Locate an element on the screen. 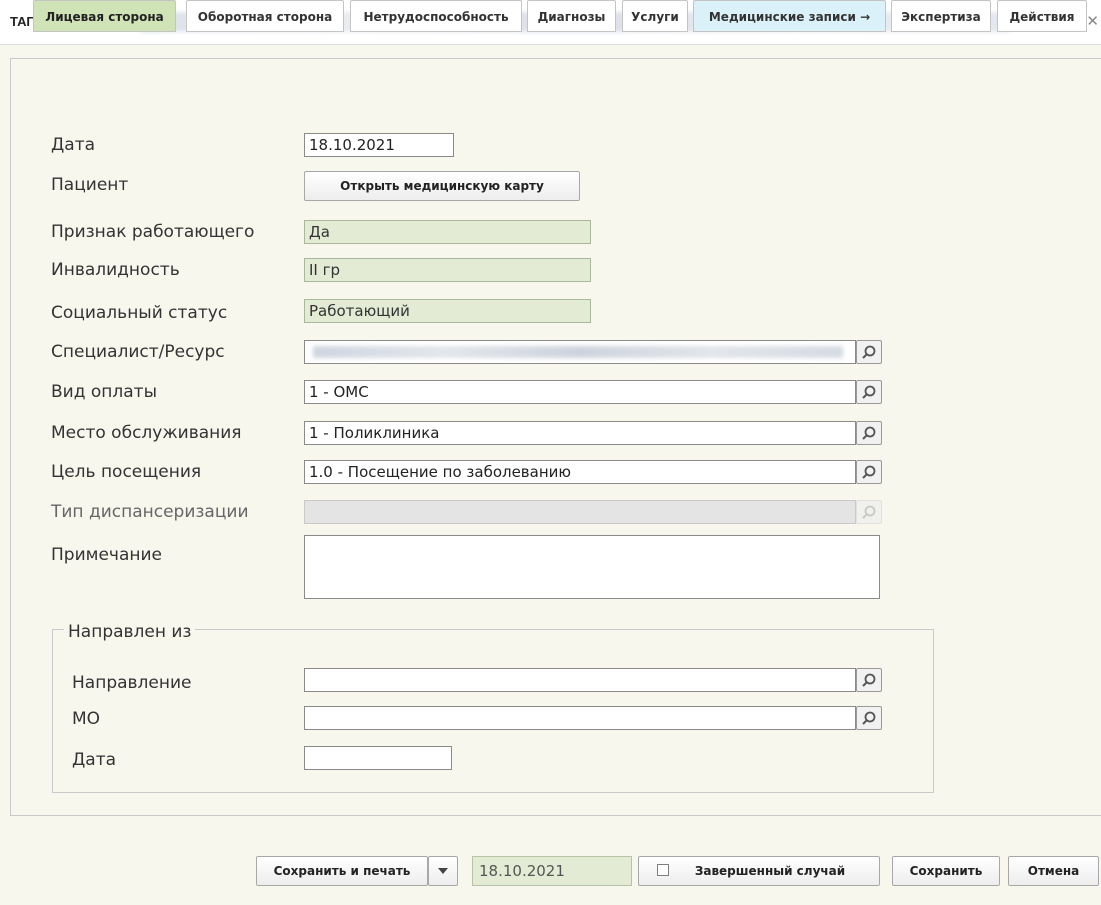 The width and height of the screenshot is (1101, 905). payment-label: Вид оплаты is located at coordinates (104, 392).